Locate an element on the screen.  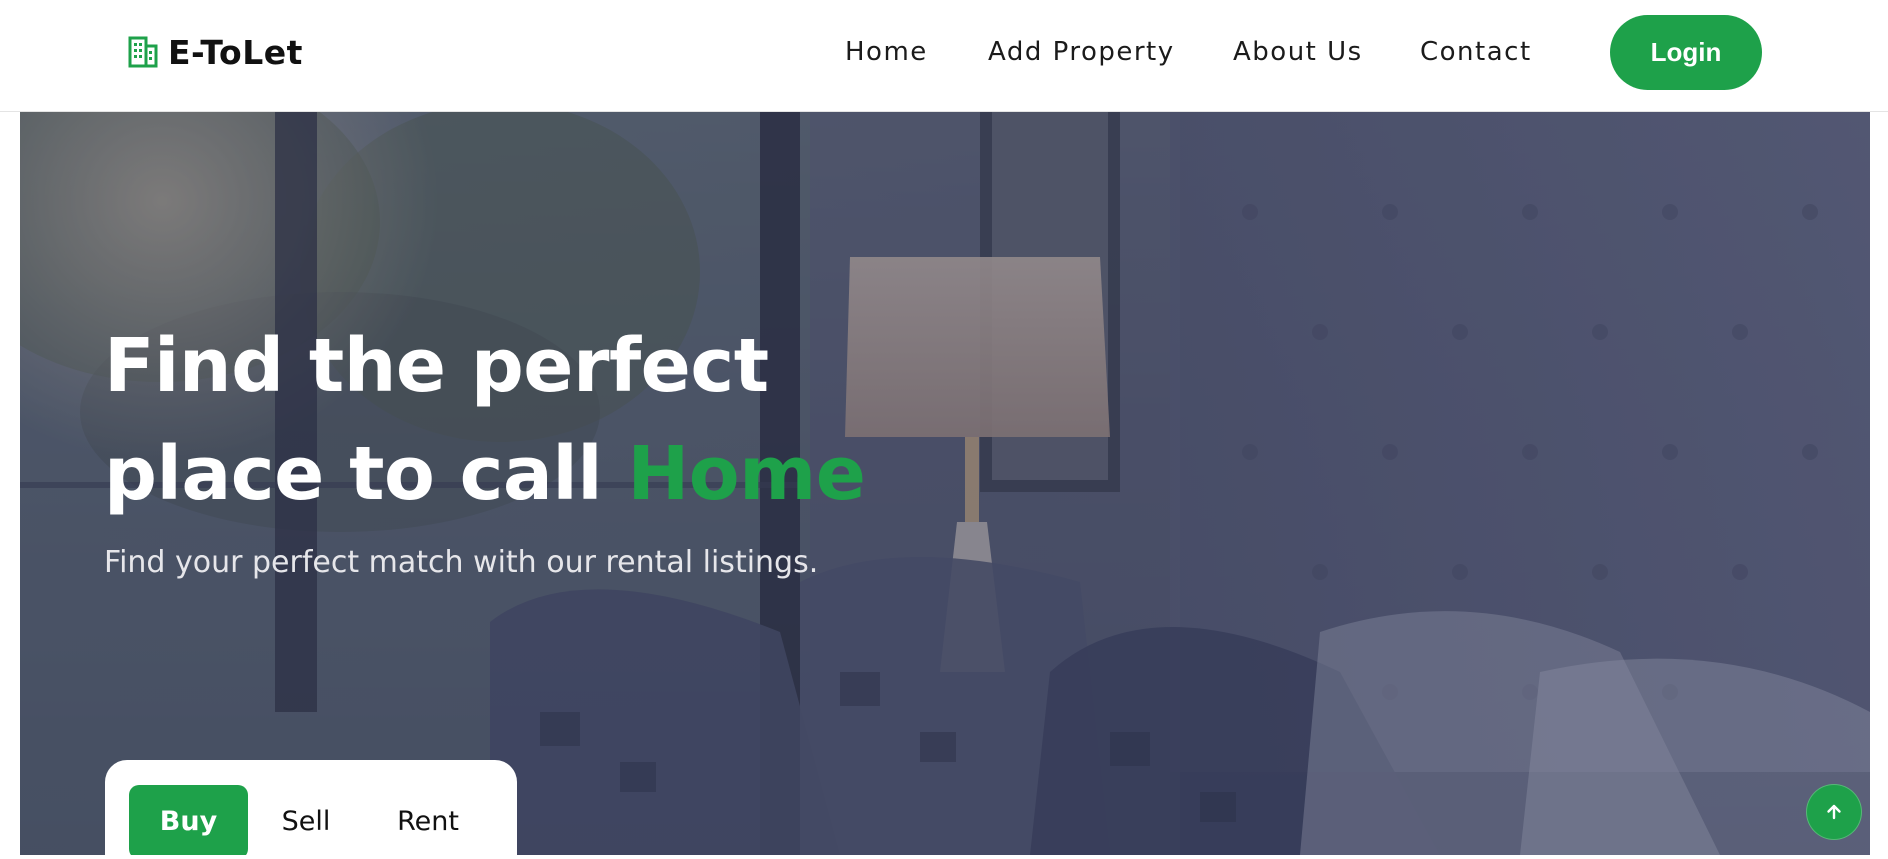
scroll-to-top-button is located at coordinates (1834, 812).